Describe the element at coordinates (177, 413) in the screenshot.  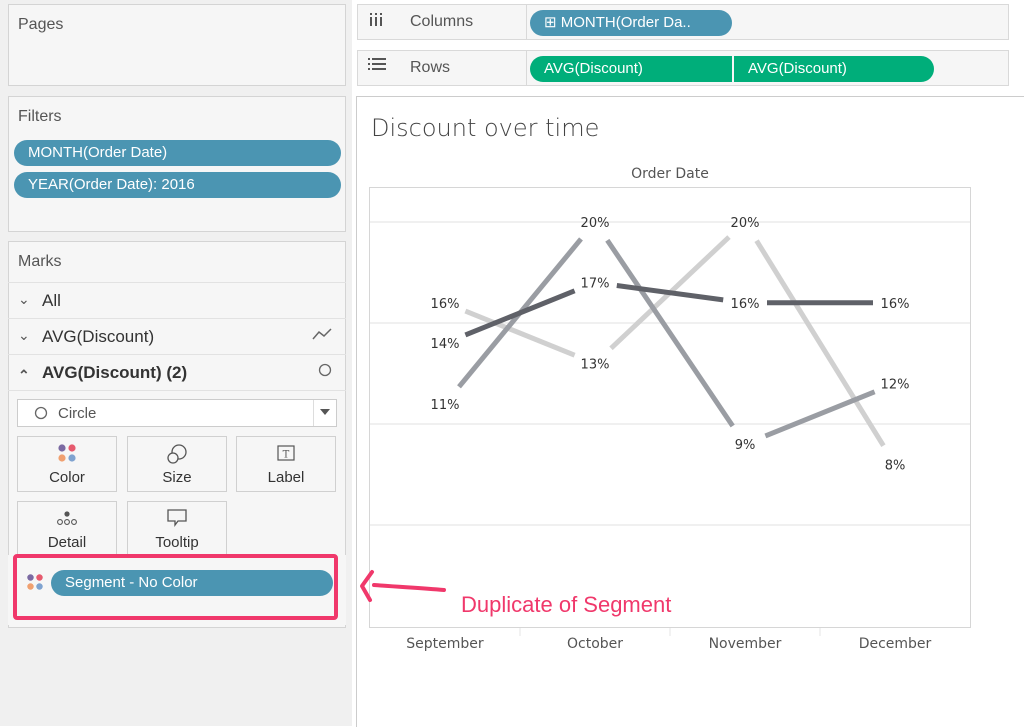
I see `mark-type-dropdown: Circle` at that location.